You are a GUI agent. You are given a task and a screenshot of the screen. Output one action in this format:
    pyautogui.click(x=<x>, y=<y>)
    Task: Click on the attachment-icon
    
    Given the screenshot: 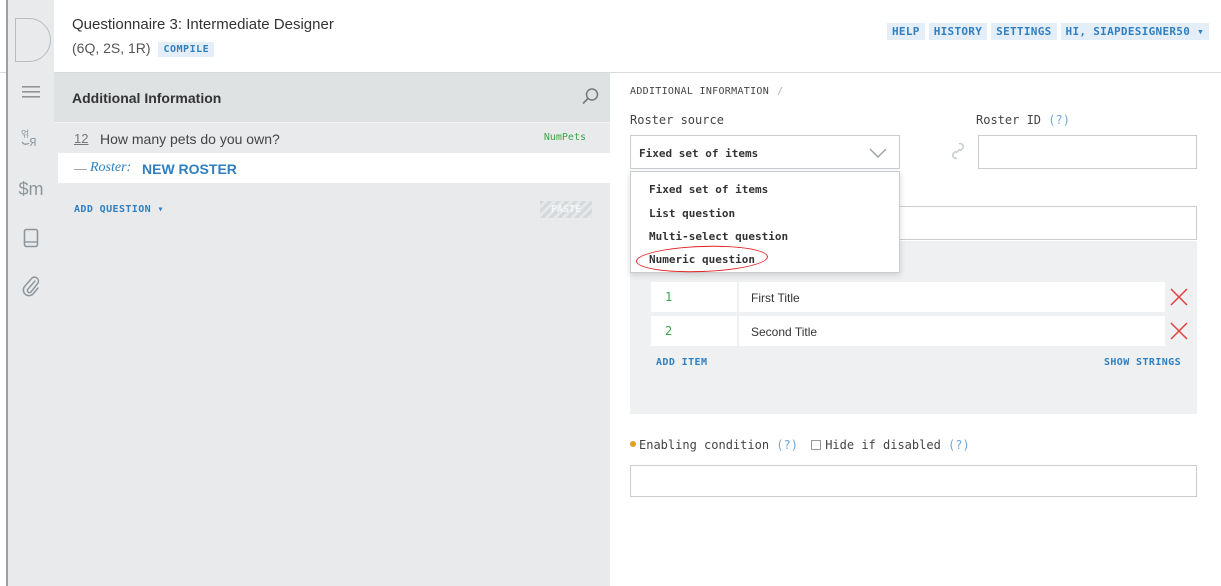 What is the action you would take?
    pyautogui.click(x=31, y=288)
    